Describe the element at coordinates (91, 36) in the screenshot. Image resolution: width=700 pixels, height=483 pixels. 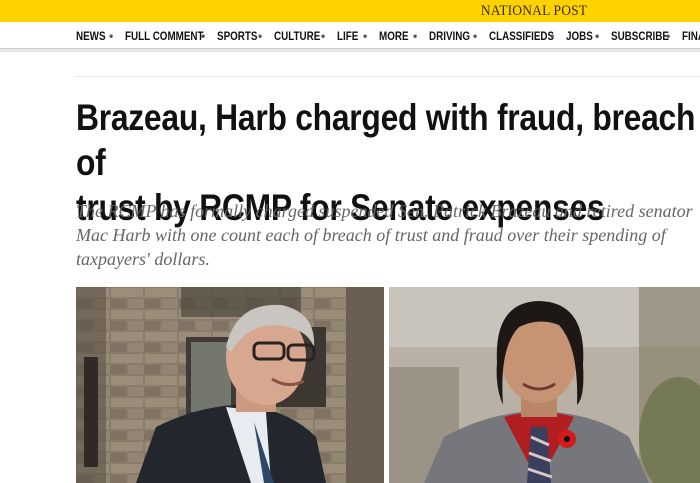
I see `nav-item-news: NEWS` at that location.